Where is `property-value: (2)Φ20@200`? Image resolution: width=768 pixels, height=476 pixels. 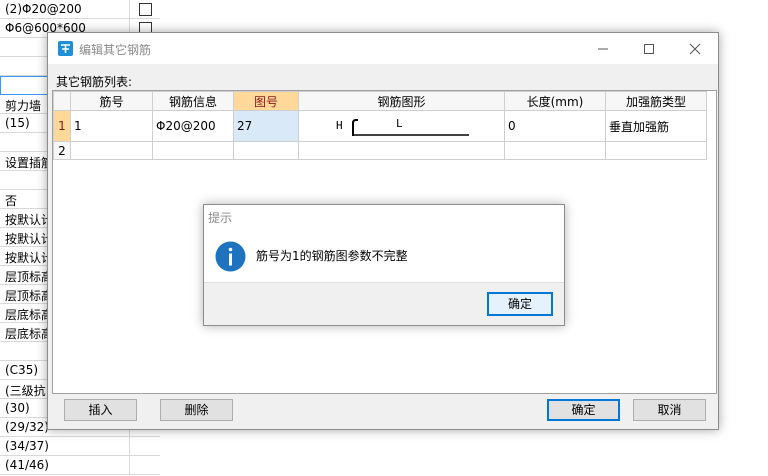
property-value: (2)Φ20@200 is located at coordinates (43, 9).